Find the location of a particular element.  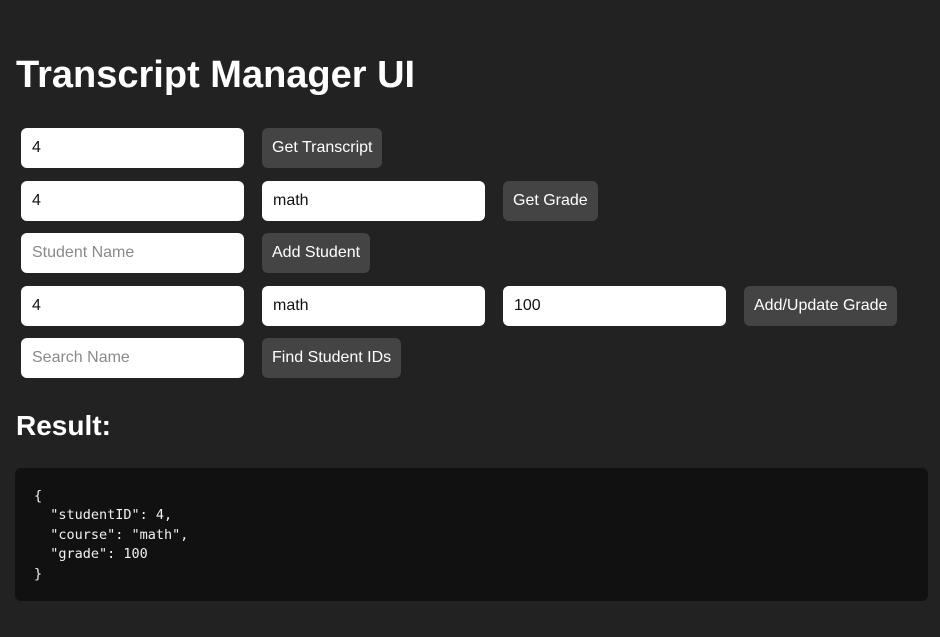

get-grade-row: Get Grade is located at coordinates (309, 201).